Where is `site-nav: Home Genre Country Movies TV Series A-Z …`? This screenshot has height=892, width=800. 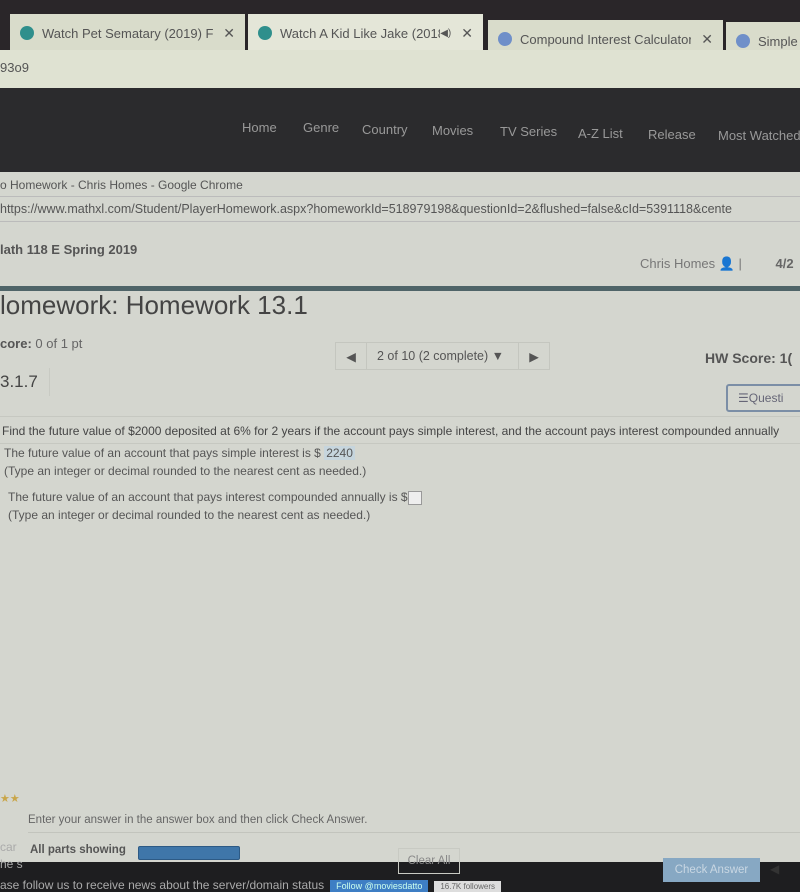
site-nav: Home Genre Country Movies TV Series A-Z … is located at coordinates (400, 133).